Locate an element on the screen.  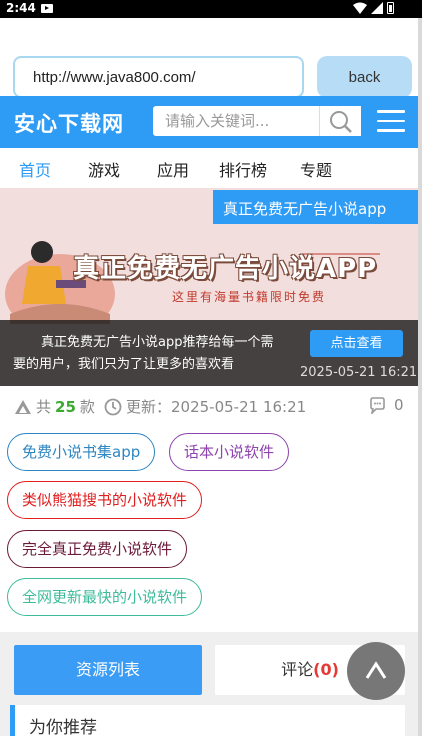
banner-tag: 真正免费无广告小说app is located at coordinates (315, 207).